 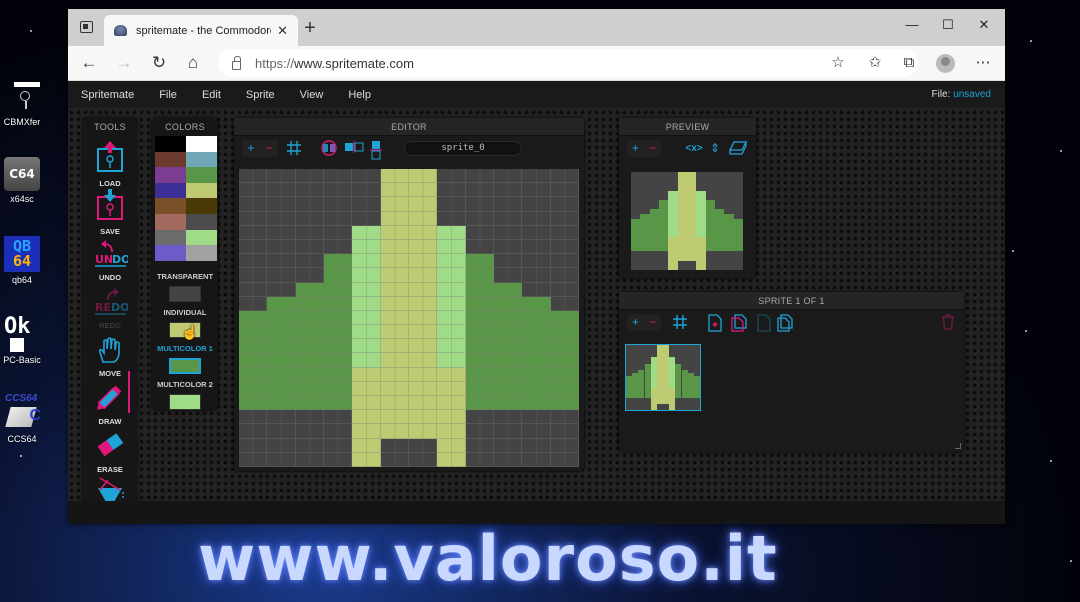 What do you see at coordinates (86, 27) in the screenshot?
I see `tab-actions-icon` at bounding box center [86, 27].